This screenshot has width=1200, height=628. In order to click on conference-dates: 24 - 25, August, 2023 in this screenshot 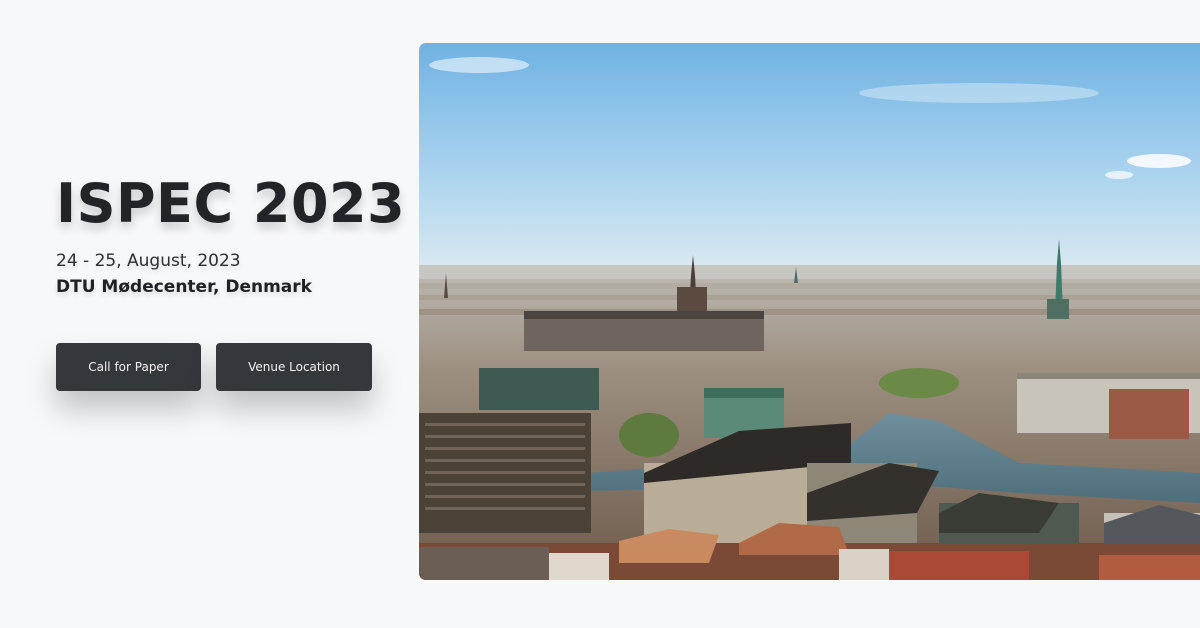, I will do `click(148, 261)`.